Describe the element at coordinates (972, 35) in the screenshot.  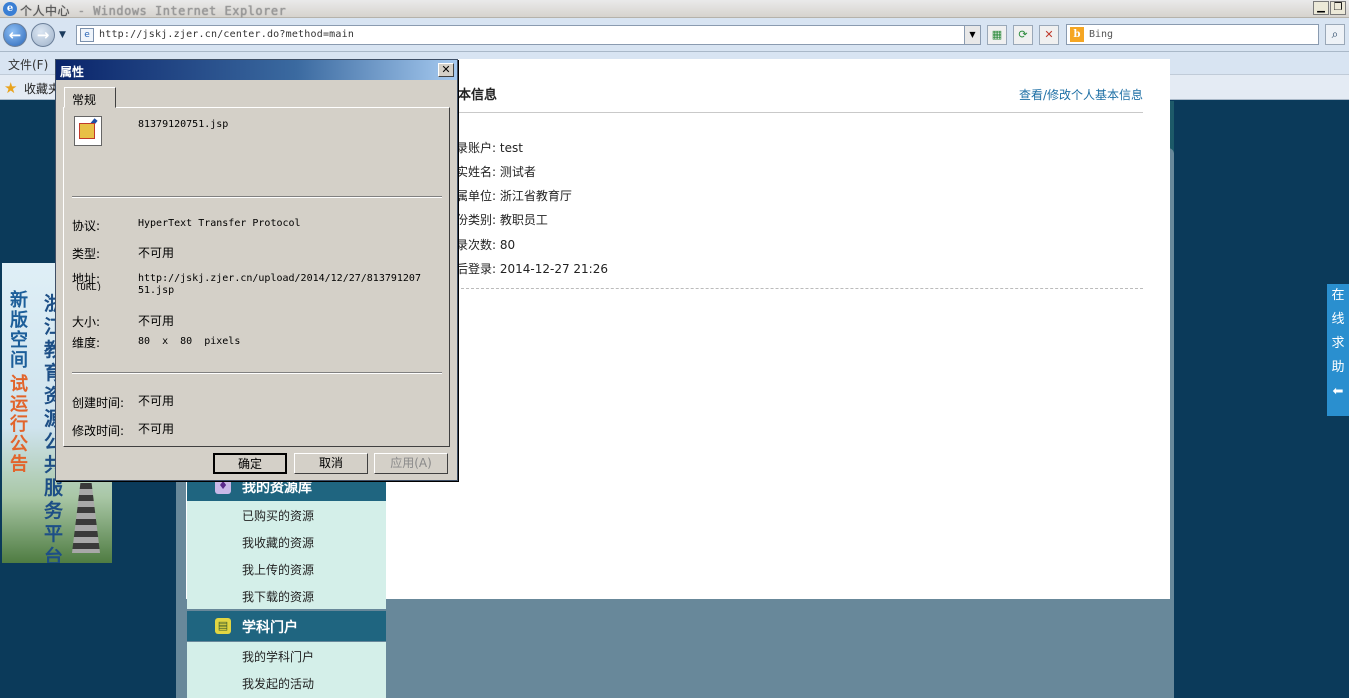
I see `address-dropdown-icon: ▼` at that location.